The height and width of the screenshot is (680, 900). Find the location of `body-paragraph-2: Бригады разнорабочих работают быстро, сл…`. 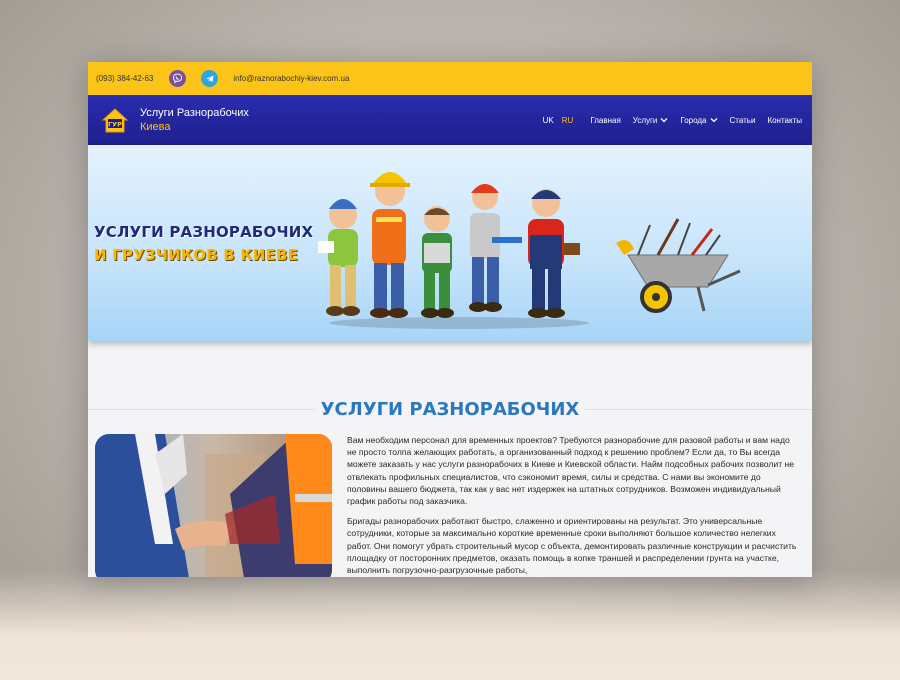

body-paragraph-2: Бригады разнорабочих работают быстро, сл… is located at coordinates (572, 546).